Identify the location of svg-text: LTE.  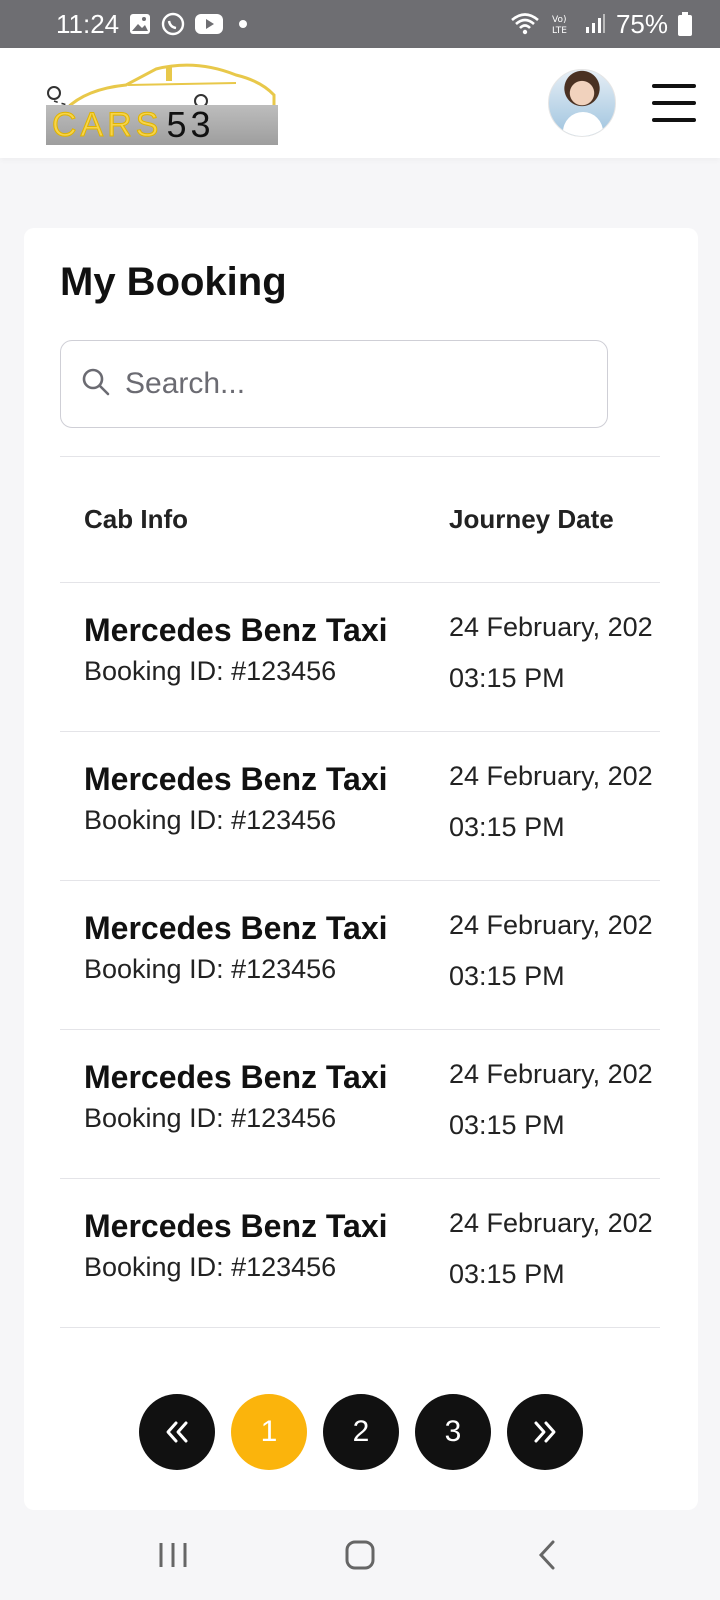
(559, 31).